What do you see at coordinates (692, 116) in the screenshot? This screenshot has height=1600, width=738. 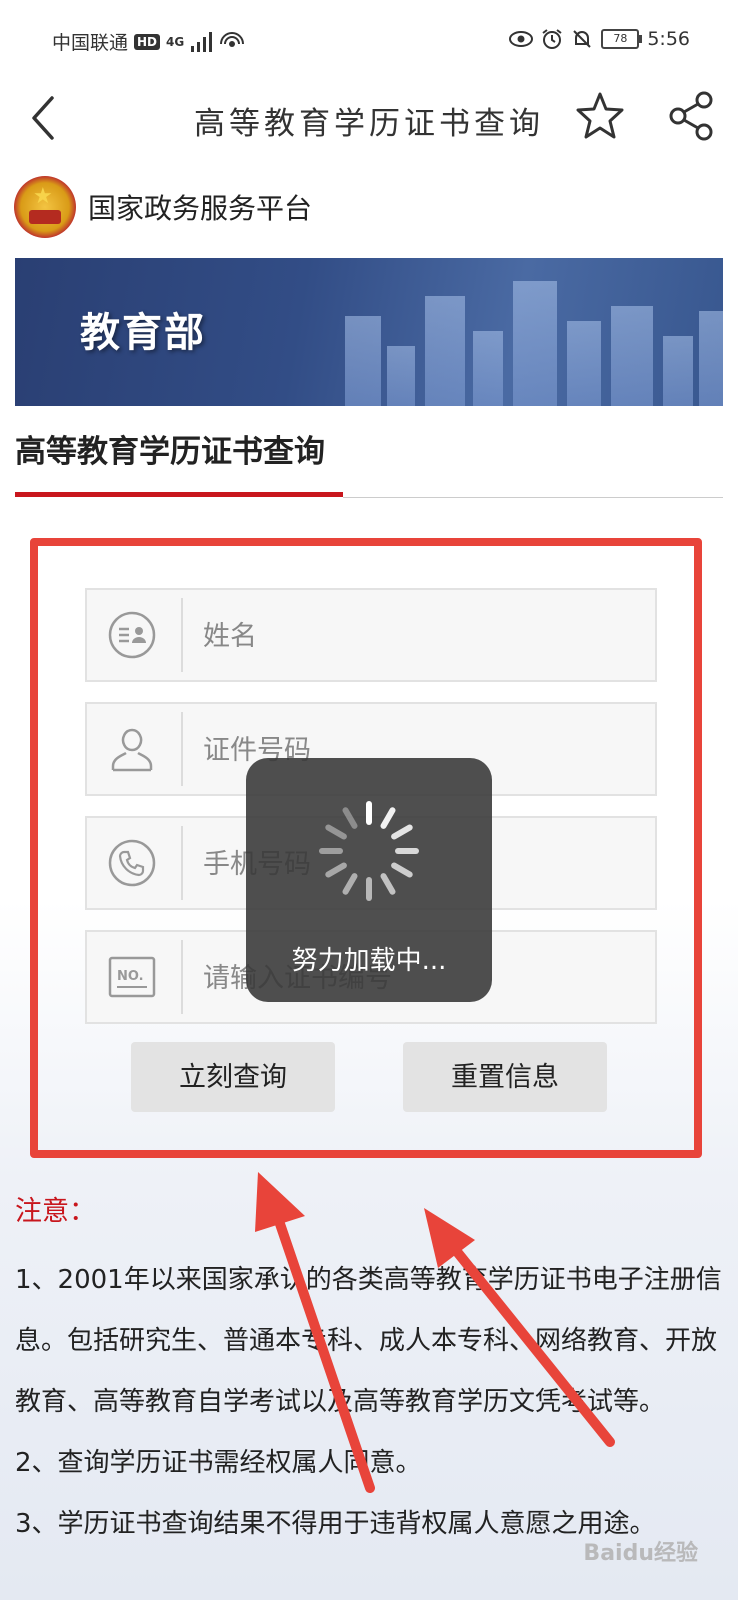 I see `share-icon` at bounding box center [692, 116].